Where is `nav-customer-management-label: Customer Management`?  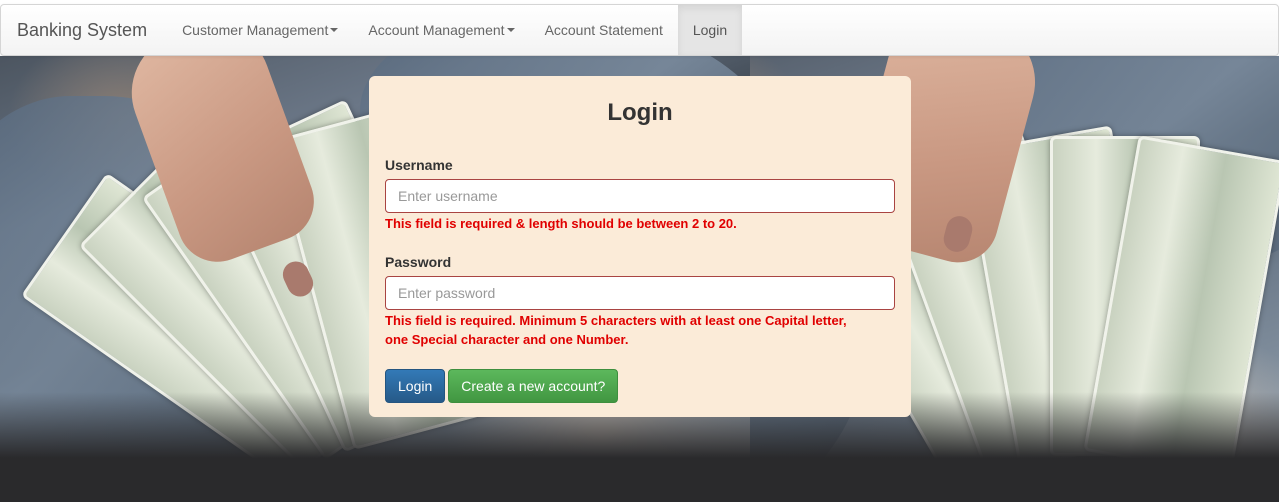
nav-customer-management-label: Customer Management is located at coordinates (255, 30).